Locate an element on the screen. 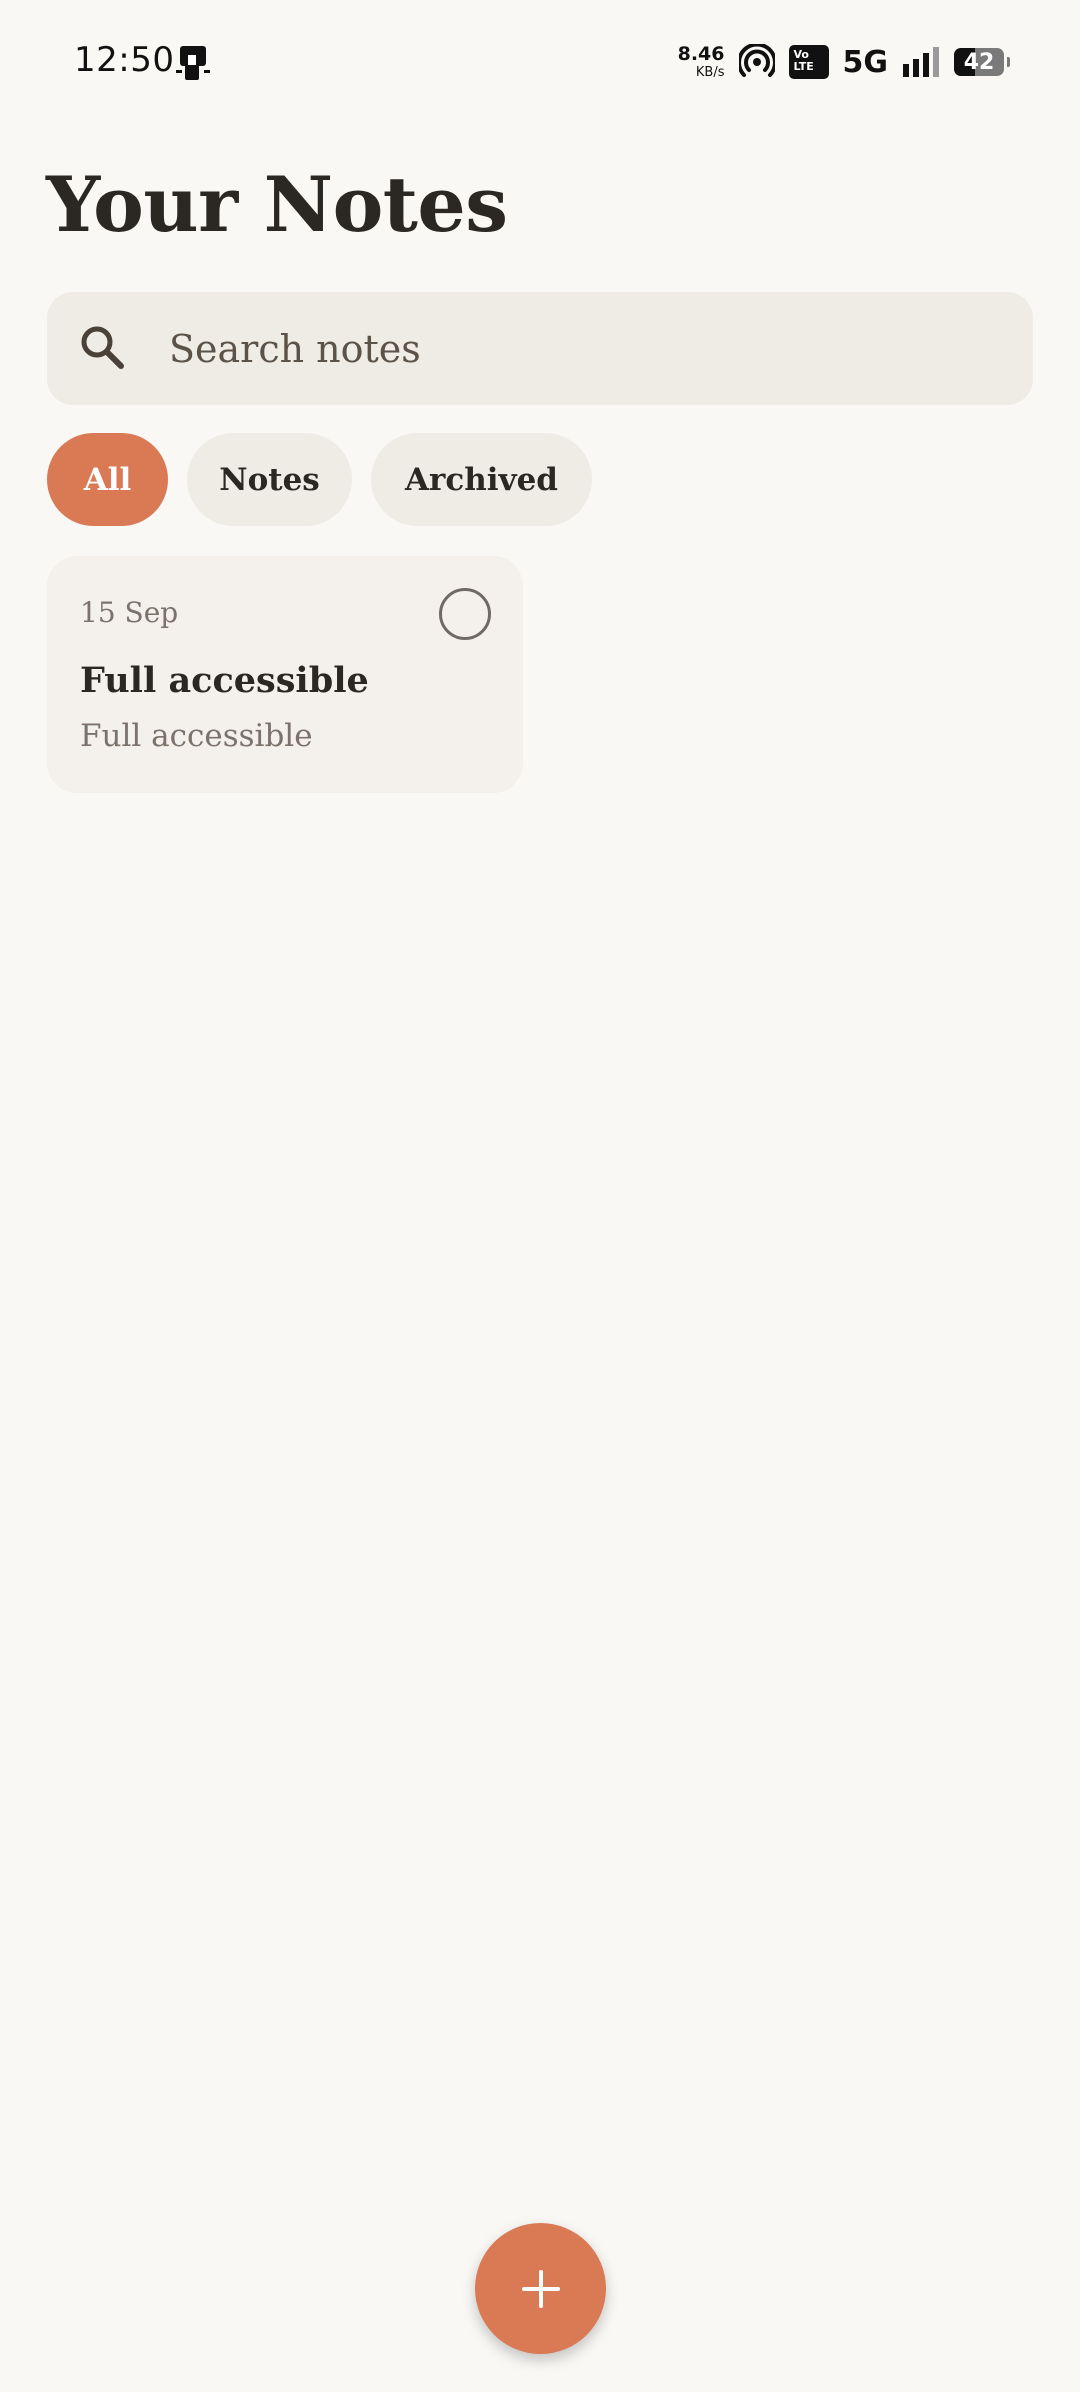 The image size is (1080, 2392). page-title: Your Notes is located at coordinates (277, 204).